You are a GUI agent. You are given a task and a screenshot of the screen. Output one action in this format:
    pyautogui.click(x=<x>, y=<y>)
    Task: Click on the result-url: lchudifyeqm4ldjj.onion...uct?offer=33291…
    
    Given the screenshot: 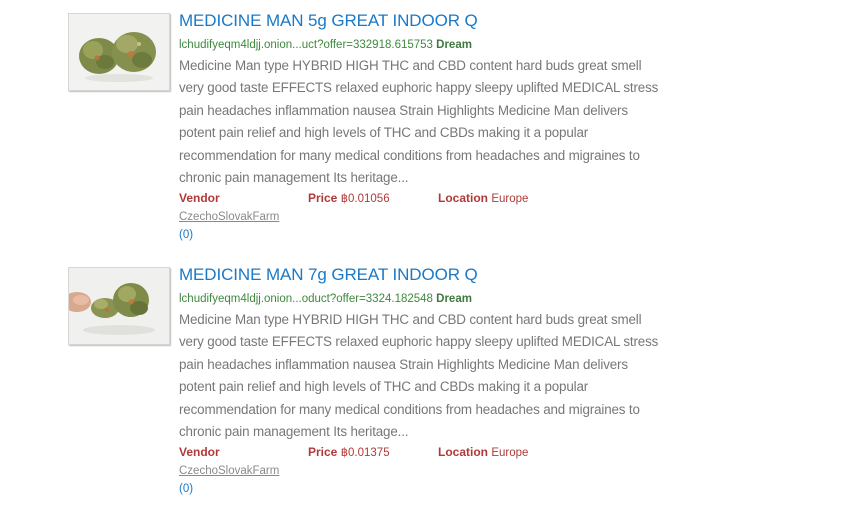 What is the action you would take?
    pyautogui.click(x=306, y=45)
    